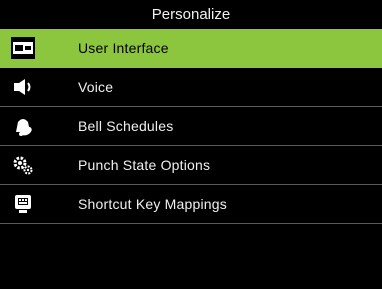  What do you see at coordinates (123, 48) in the screenshot?
I see `menu-item-label: User Interface` at bounding box center [123, 48].